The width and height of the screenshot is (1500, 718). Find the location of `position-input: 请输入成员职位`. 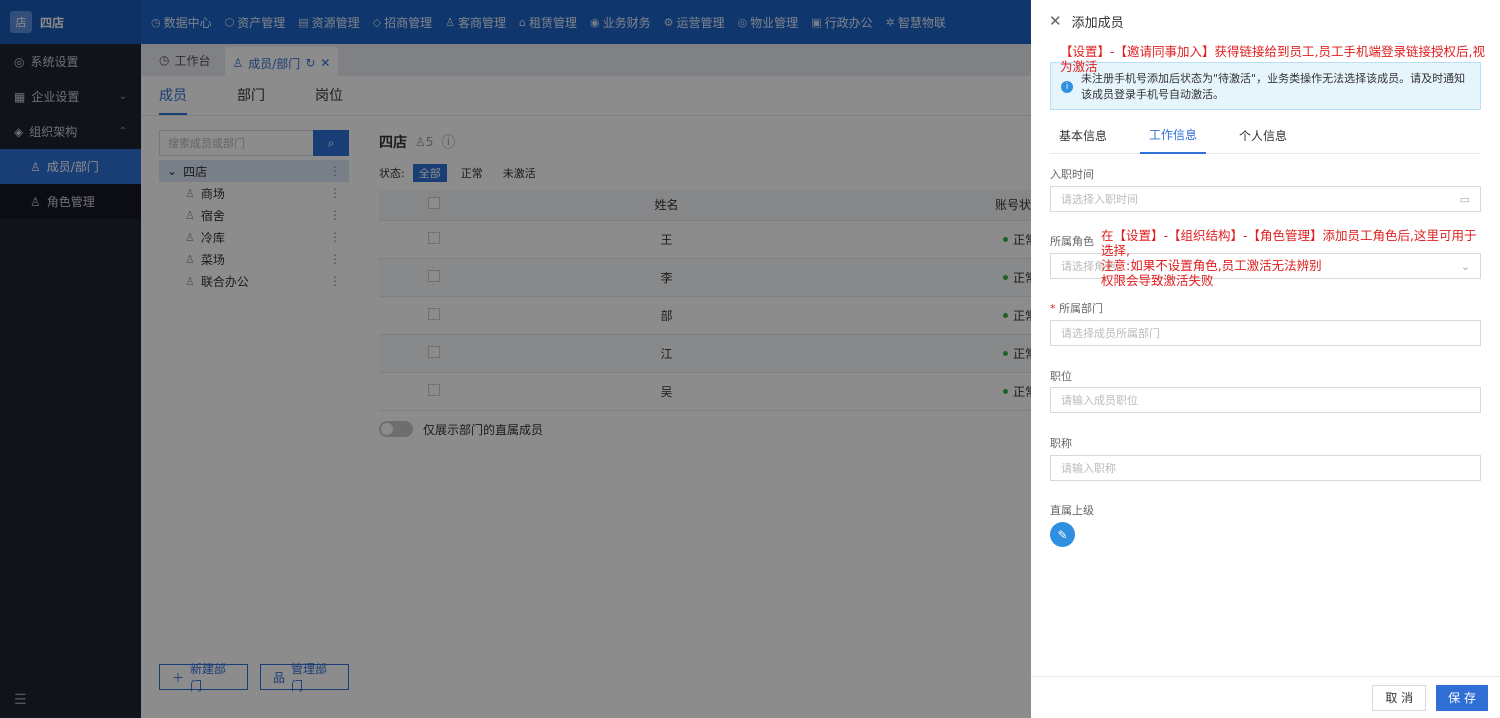

position-input: 请输入成员职位 is located at coordinates (1265, 400).